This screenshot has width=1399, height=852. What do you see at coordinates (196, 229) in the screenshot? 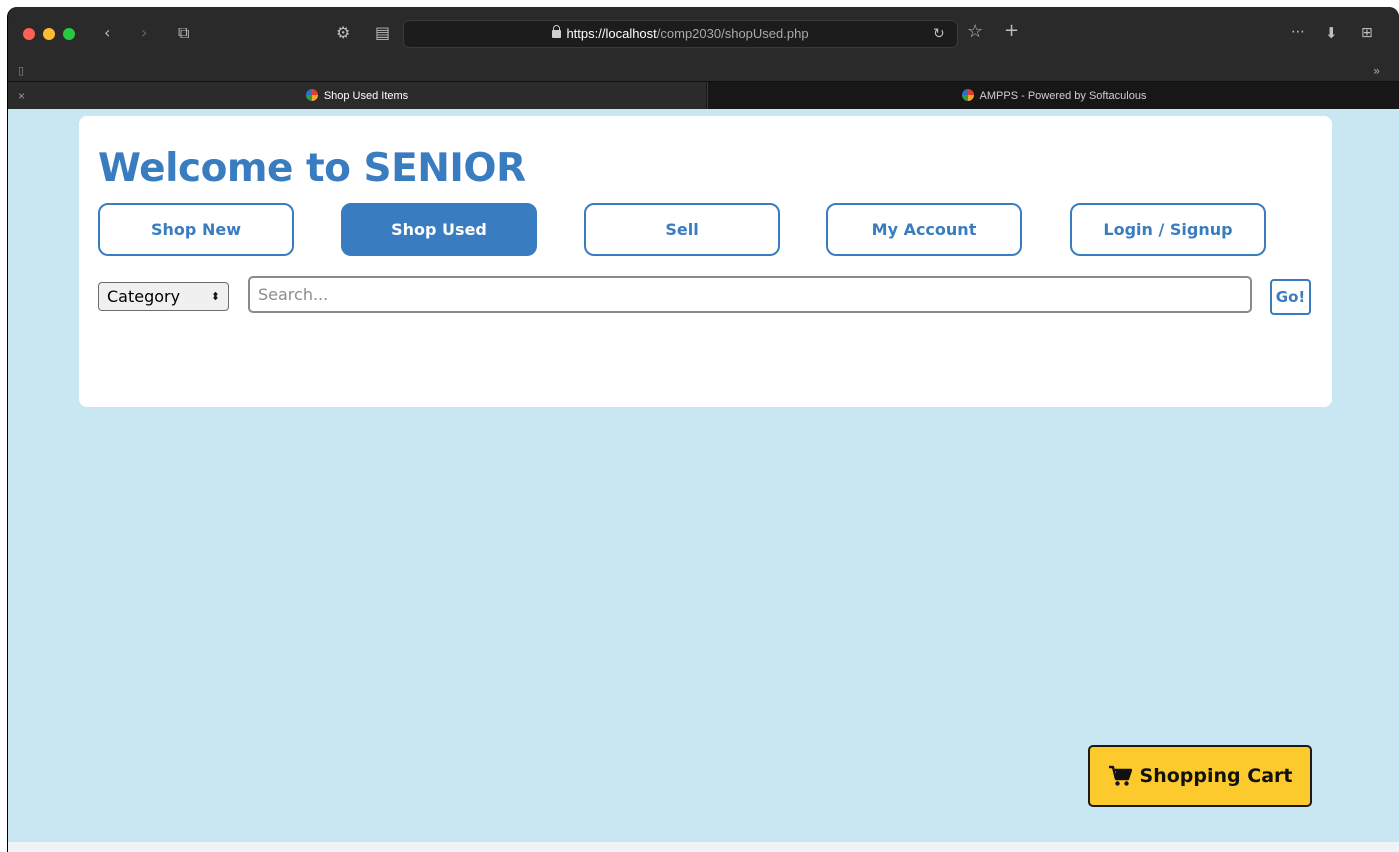
I see `shop-new-button: Shop New` at bounding box center [196, 229].